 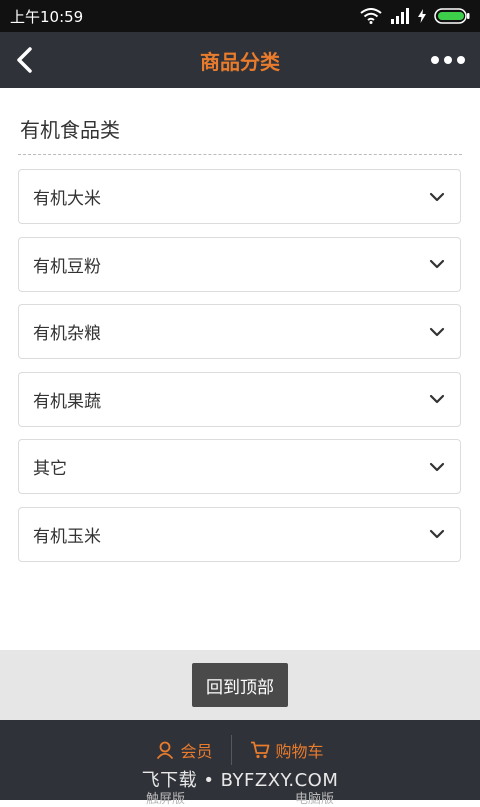 What do you see at coordinates (400, 16) in the screenshot?
I see `signal-icon` at bounding box center [400, 16].